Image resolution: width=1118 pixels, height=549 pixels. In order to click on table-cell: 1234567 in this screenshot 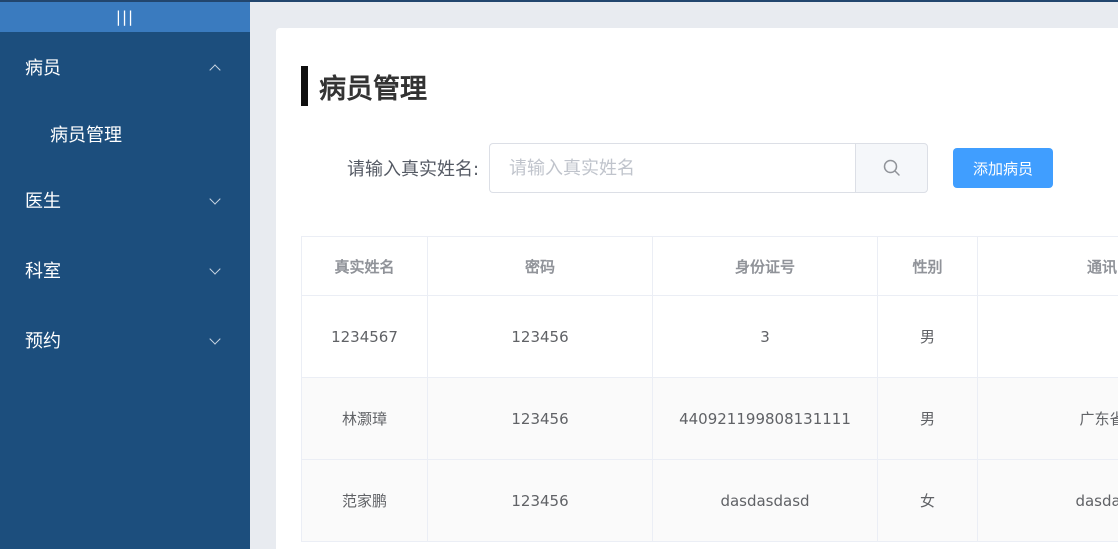, I will do `click(364, 336)`.